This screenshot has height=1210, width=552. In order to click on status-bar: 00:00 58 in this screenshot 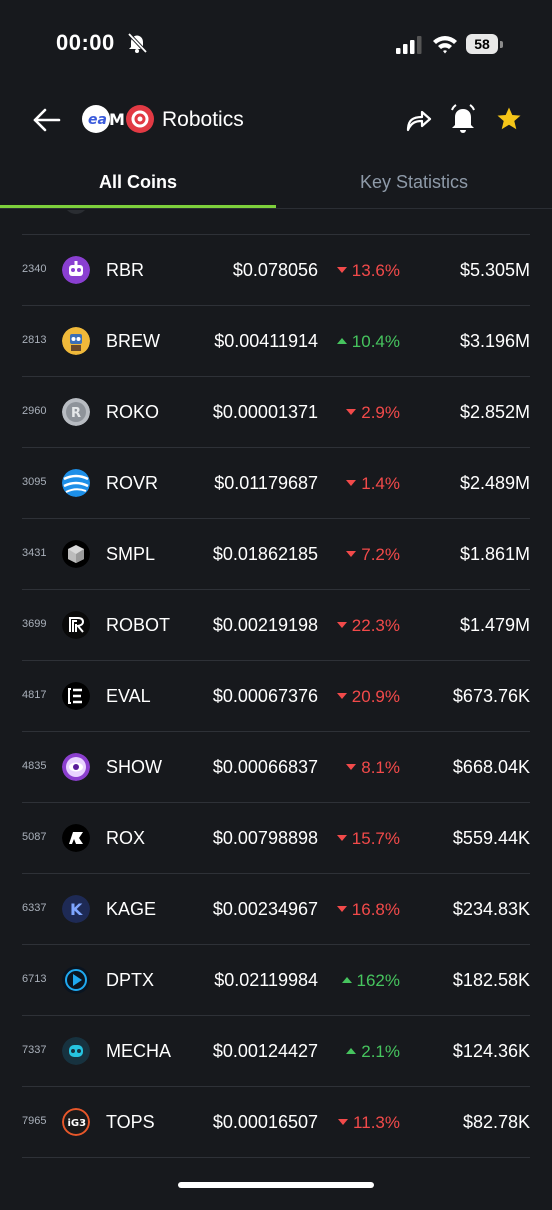, I will do `click(276, 45)`.